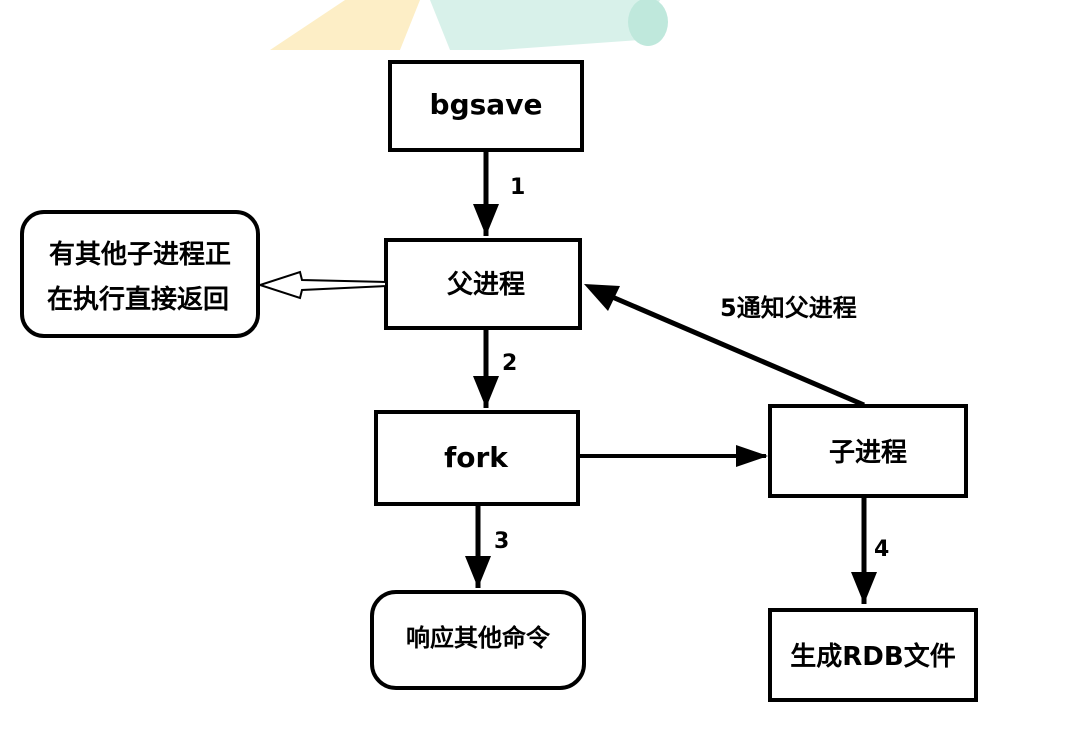 The width and height of the screenshot is (1092, 734). Describe the element at coordinates (501, 541) in the screenshot. I see `step-3-label: 3` at that location.